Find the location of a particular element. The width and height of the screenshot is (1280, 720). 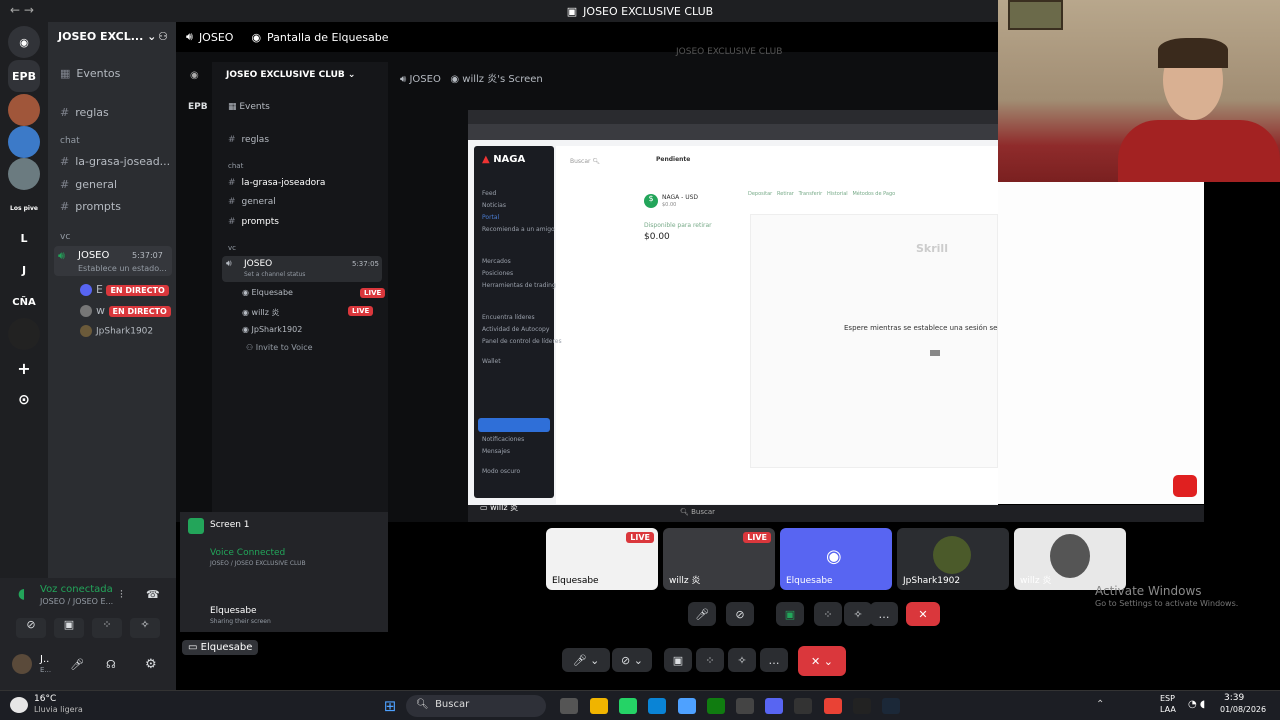

calendar-icon: ▦ is located at coordinates (65, 73).